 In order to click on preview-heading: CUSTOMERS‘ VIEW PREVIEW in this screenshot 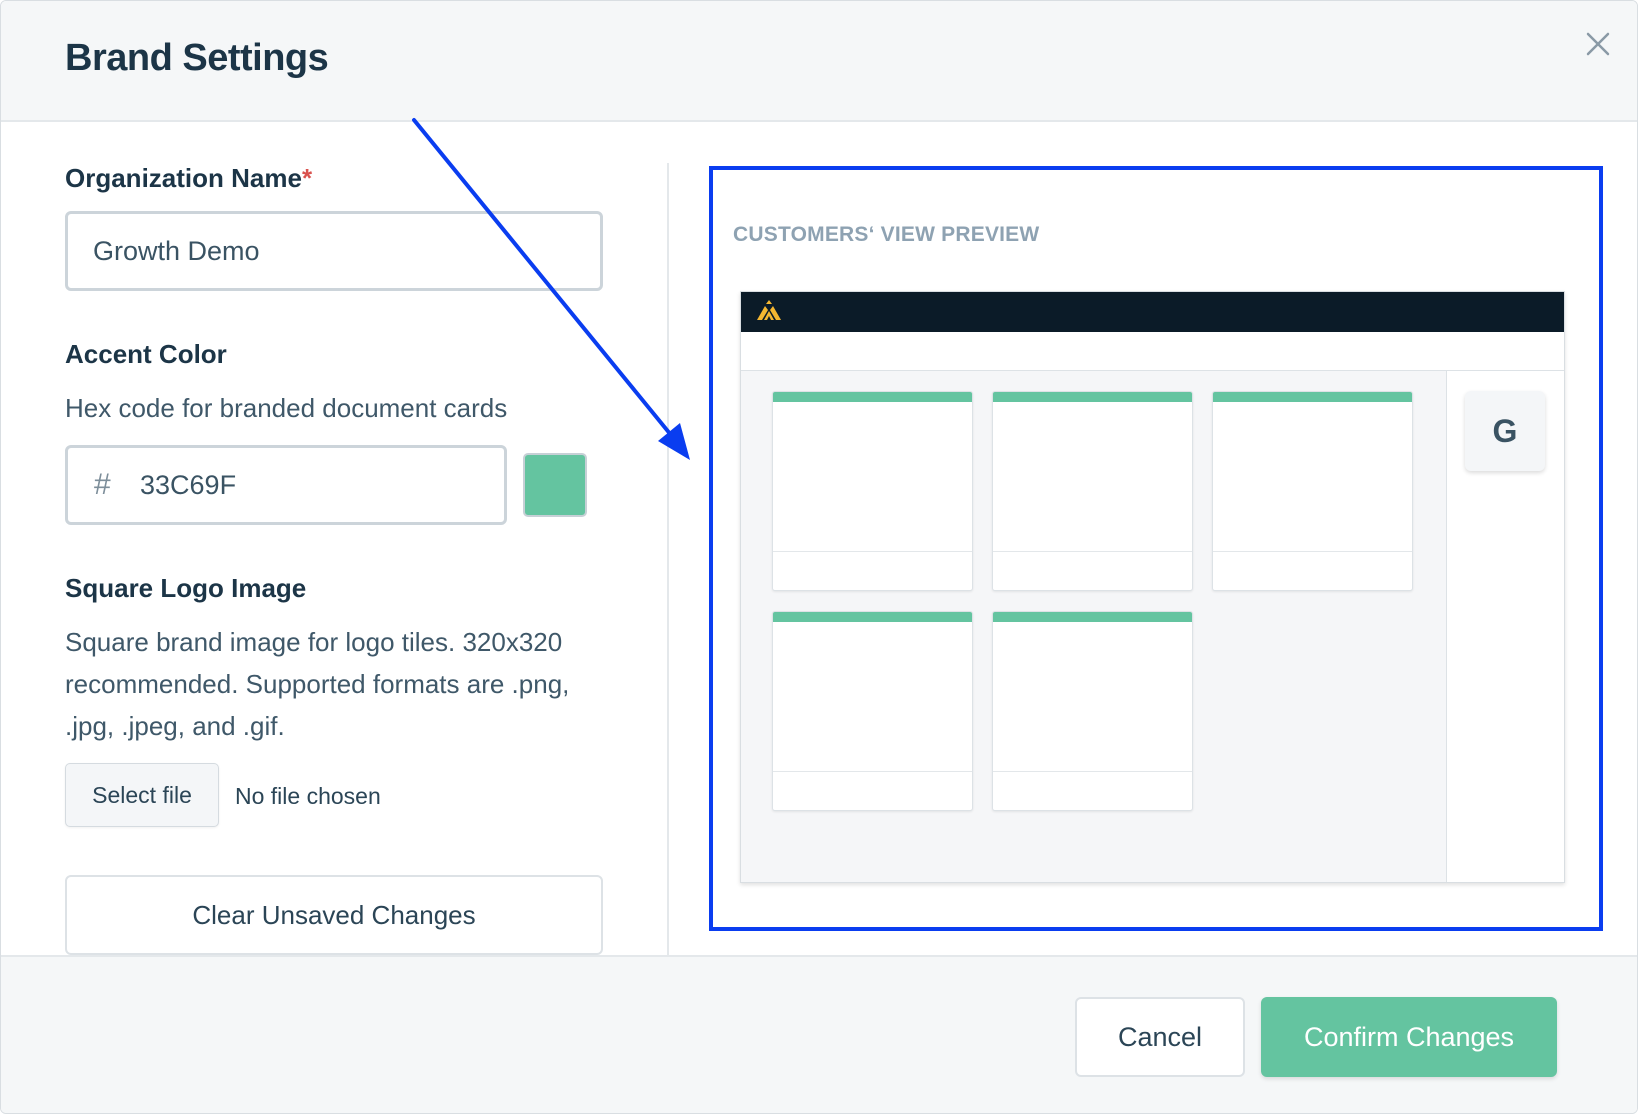, I will do `click(886, 234)`.